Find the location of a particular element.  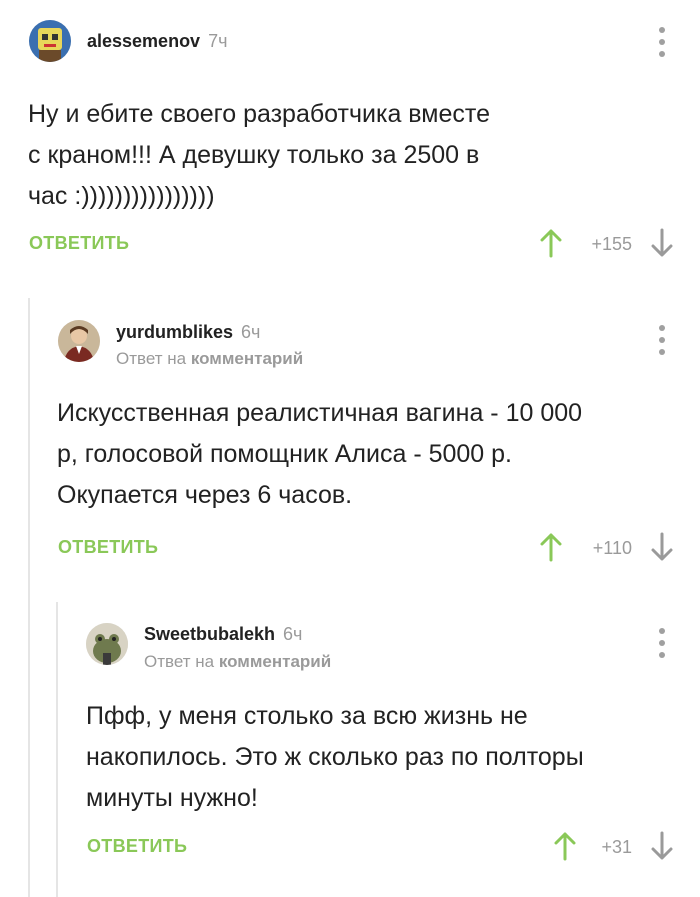

username-text: Sweetbubalekh is located at coordinates (209, 634).